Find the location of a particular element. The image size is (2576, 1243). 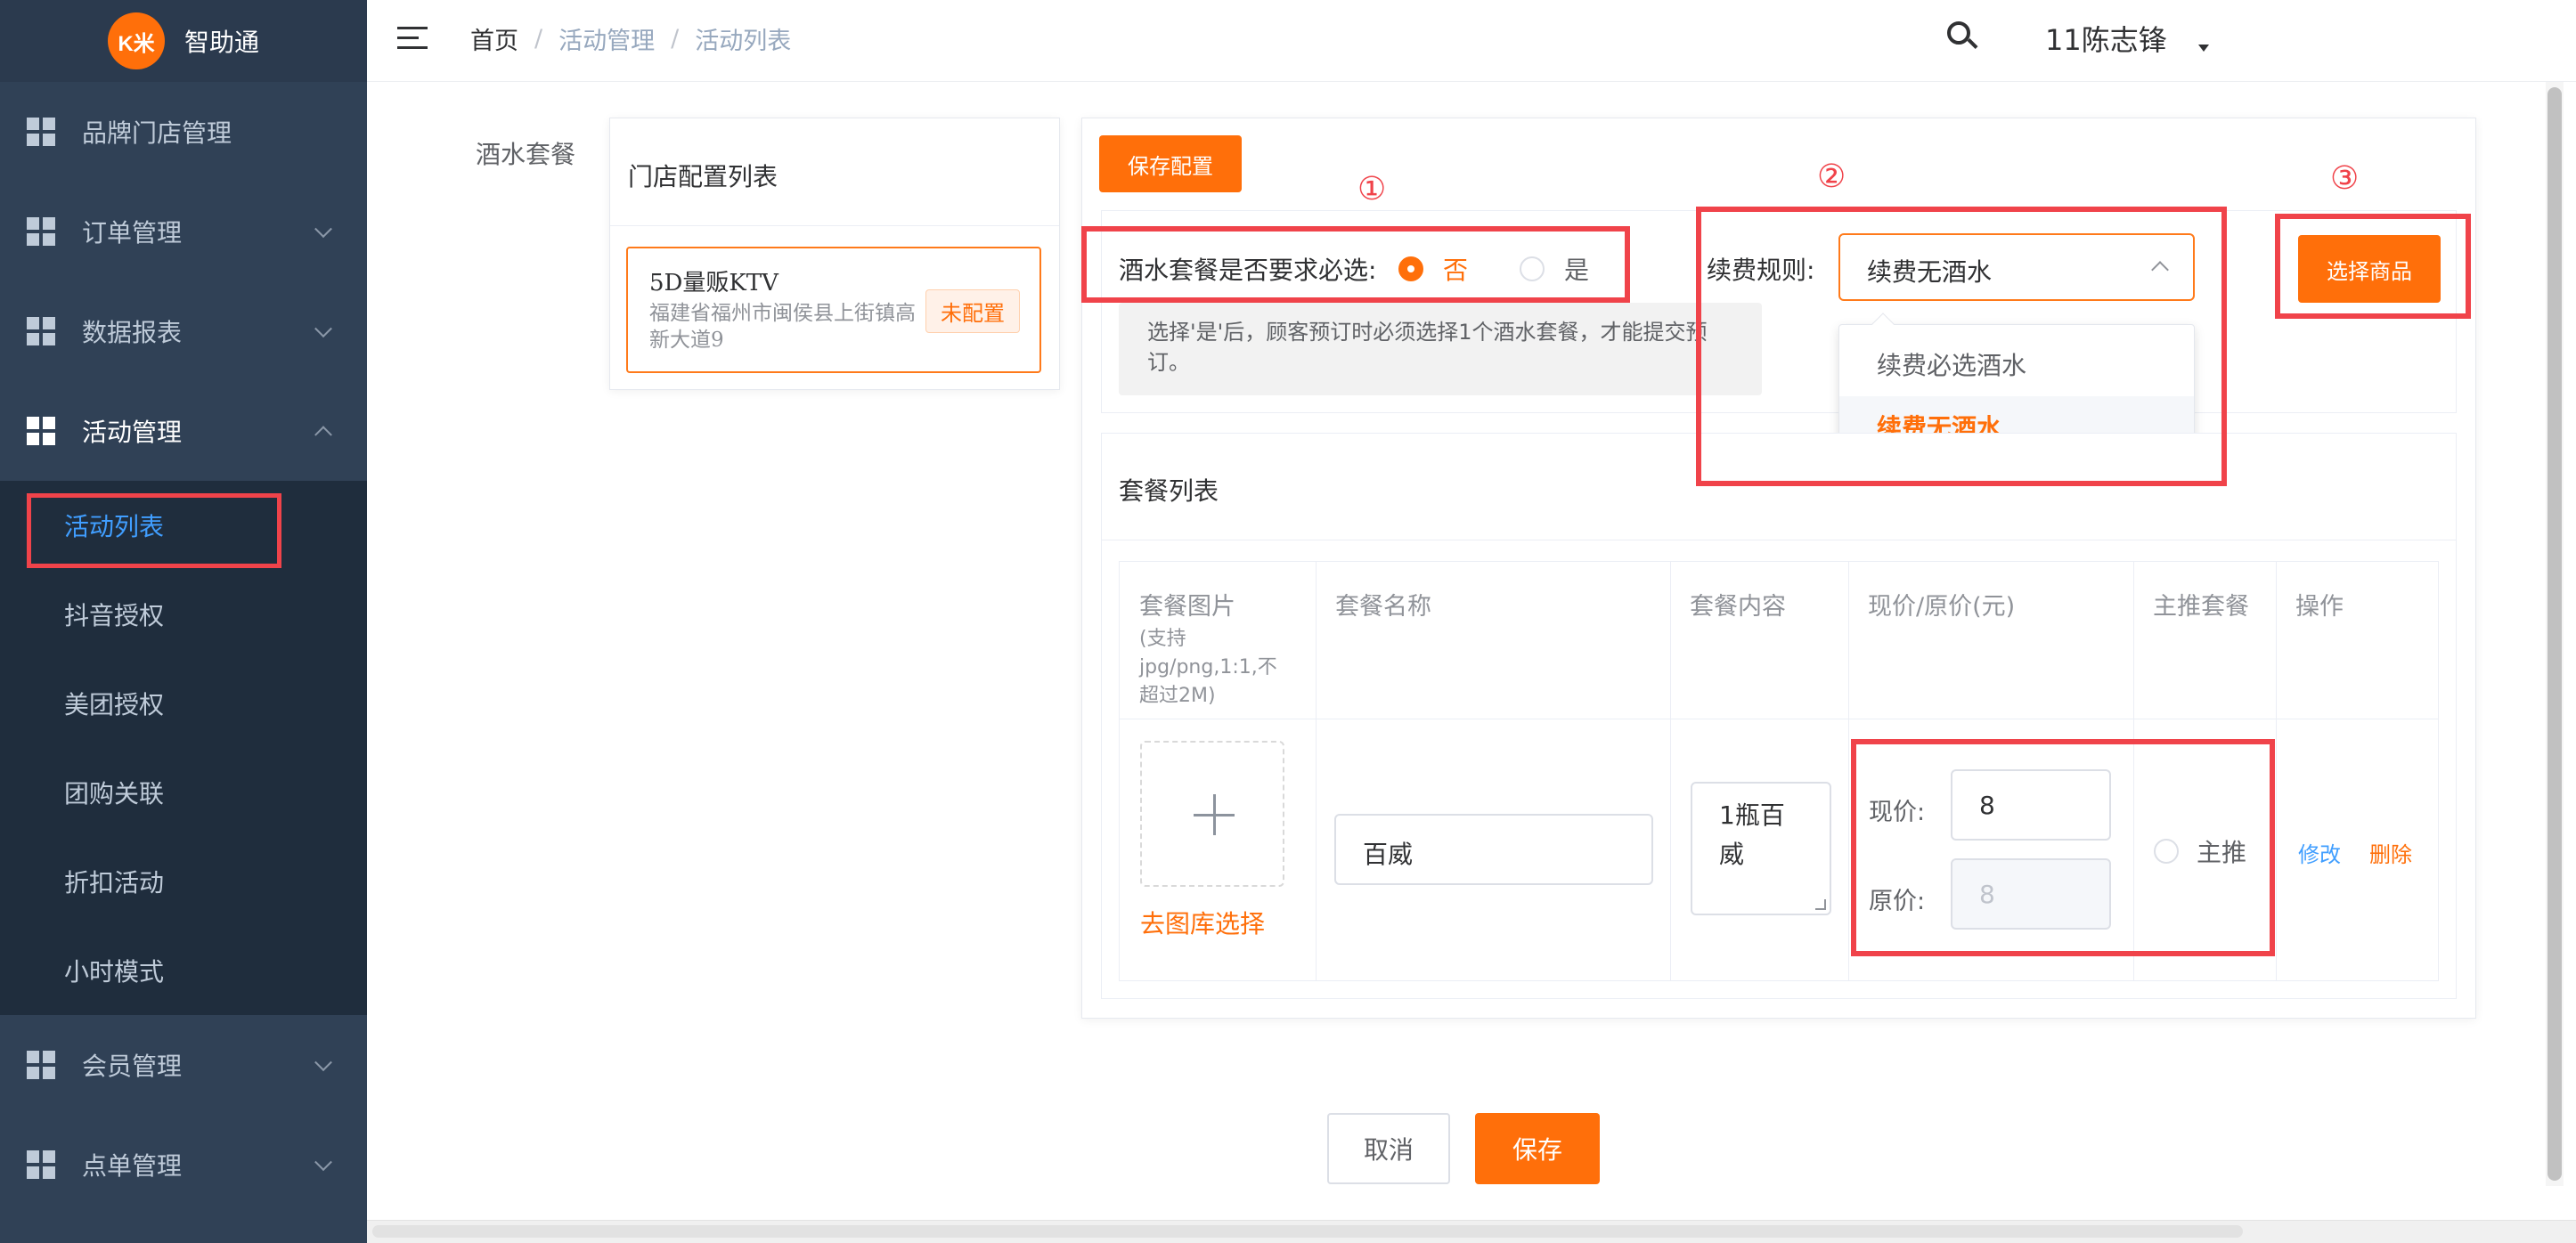

sidebar-item-members: 会员管理 is located at coordinates (184, 1065).